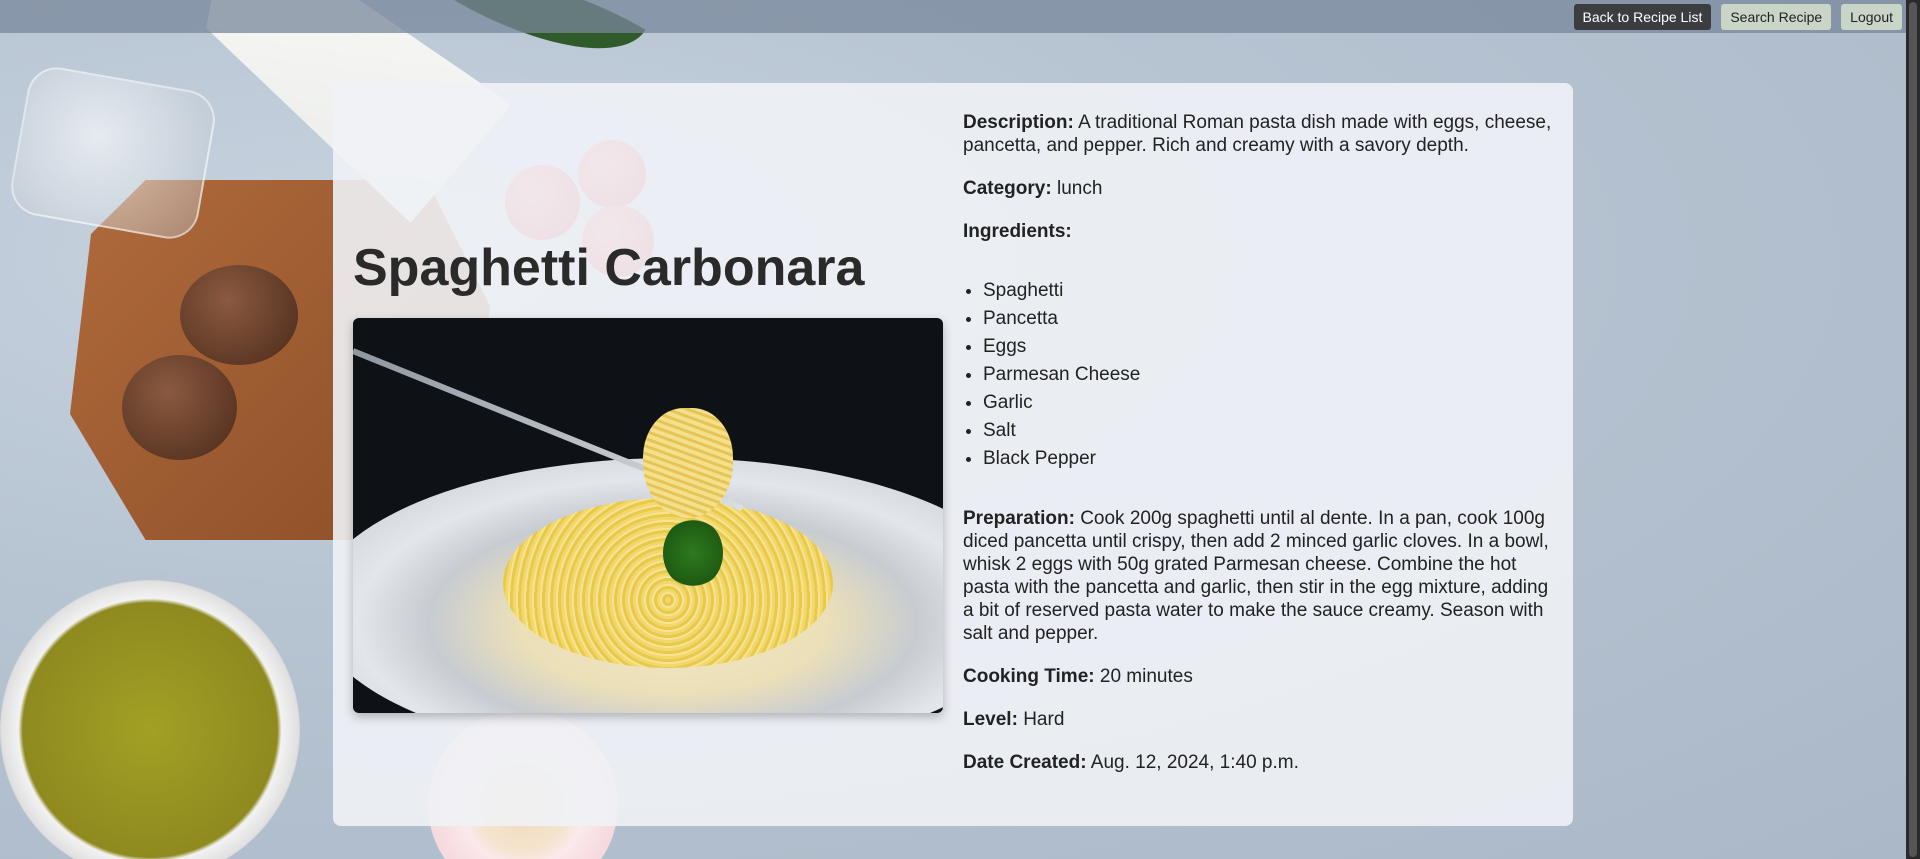 The height and width of the screenshot is (859, 1920). What do you see at coordinates (113, 153) in the screenshot?
I see `pepper-jar-image` at bounding box center [113, 153].